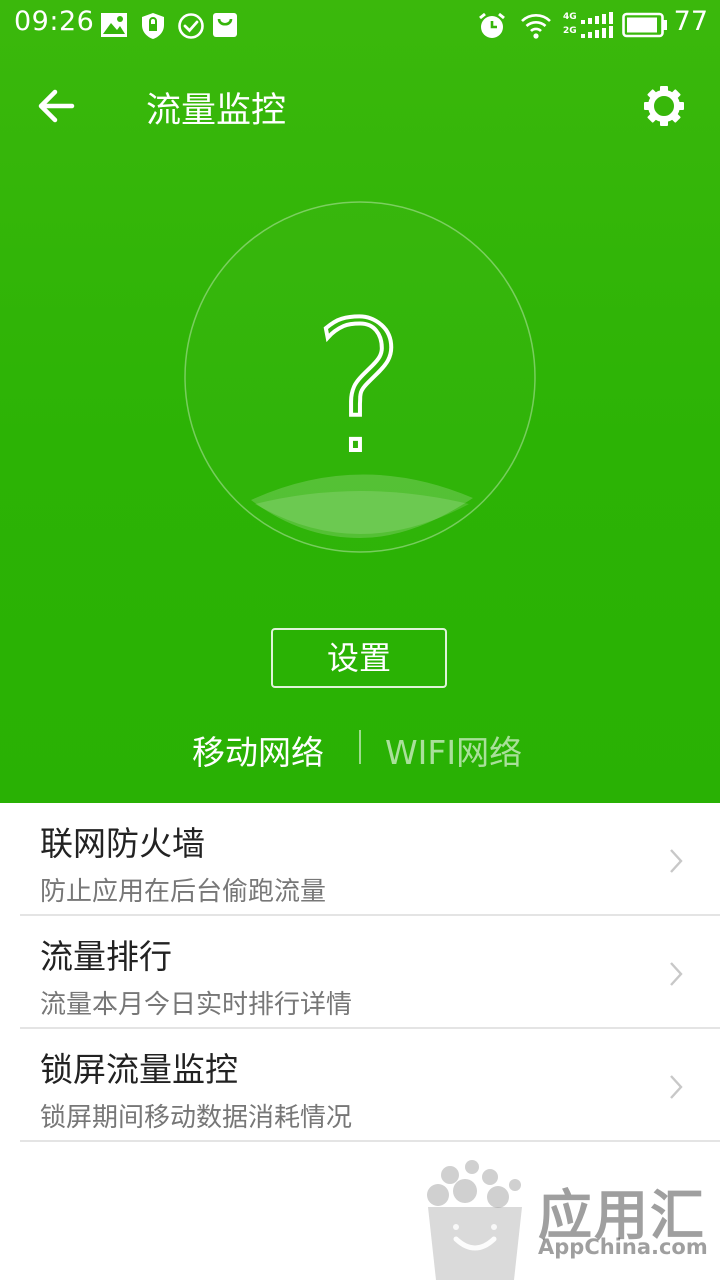 The height and width of the screenshot is (1280, 720). I want to click on status-bar: 09:26 4G 2G 77, so click(360, 25).